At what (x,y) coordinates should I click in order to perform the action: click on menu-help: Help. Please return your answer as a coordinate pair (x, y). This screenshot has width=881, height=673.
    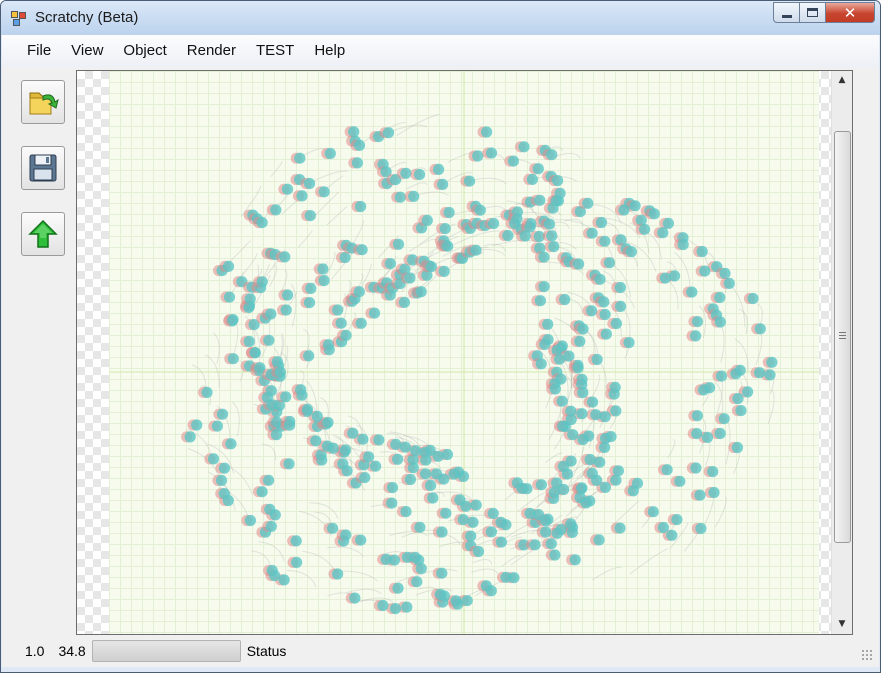
    Looking at the image, I should click on (329, 51).